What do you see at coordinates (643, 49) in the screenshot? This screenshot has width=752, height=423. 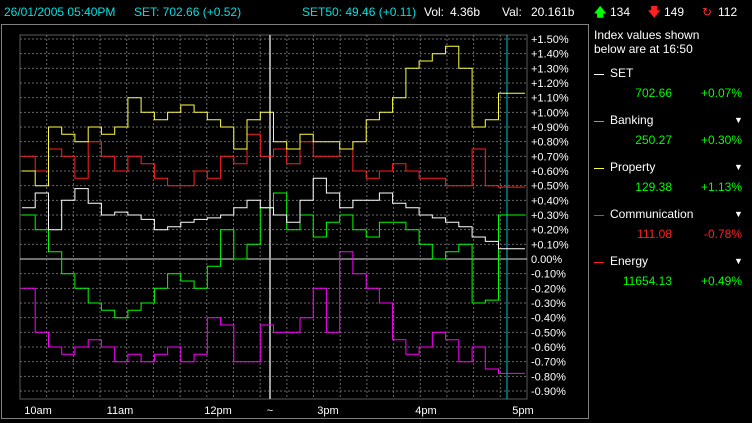 I see `panel-header-line2: below are at 16:50` at bounding box center [643, 49].